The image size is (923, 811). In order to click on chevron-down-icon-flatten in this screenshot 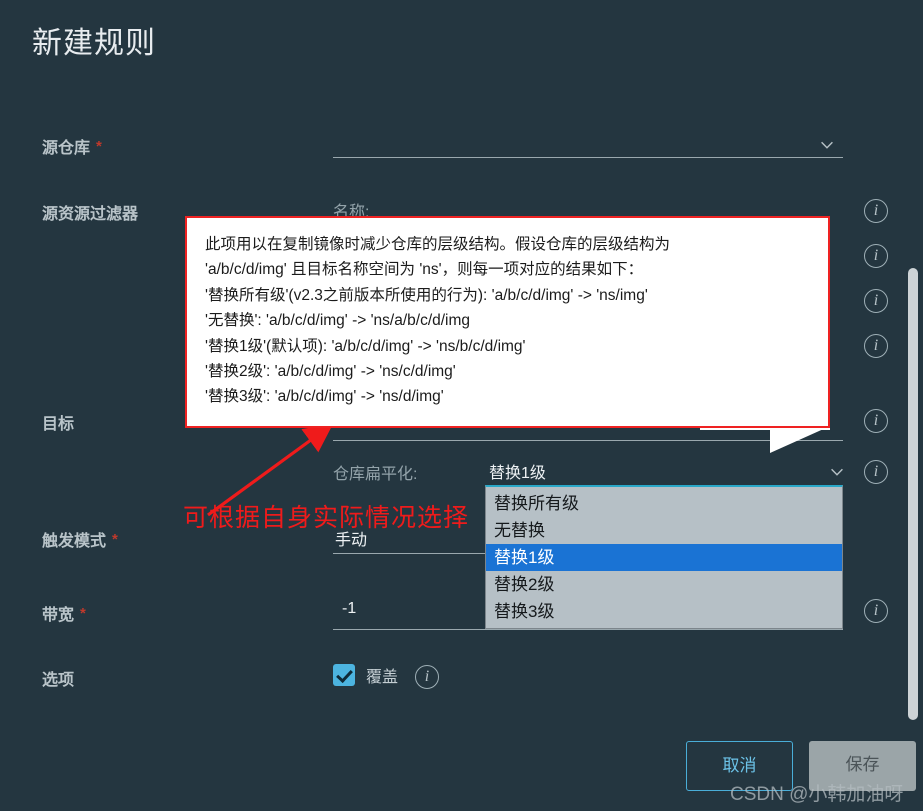, I will do `click(837, 472)`.